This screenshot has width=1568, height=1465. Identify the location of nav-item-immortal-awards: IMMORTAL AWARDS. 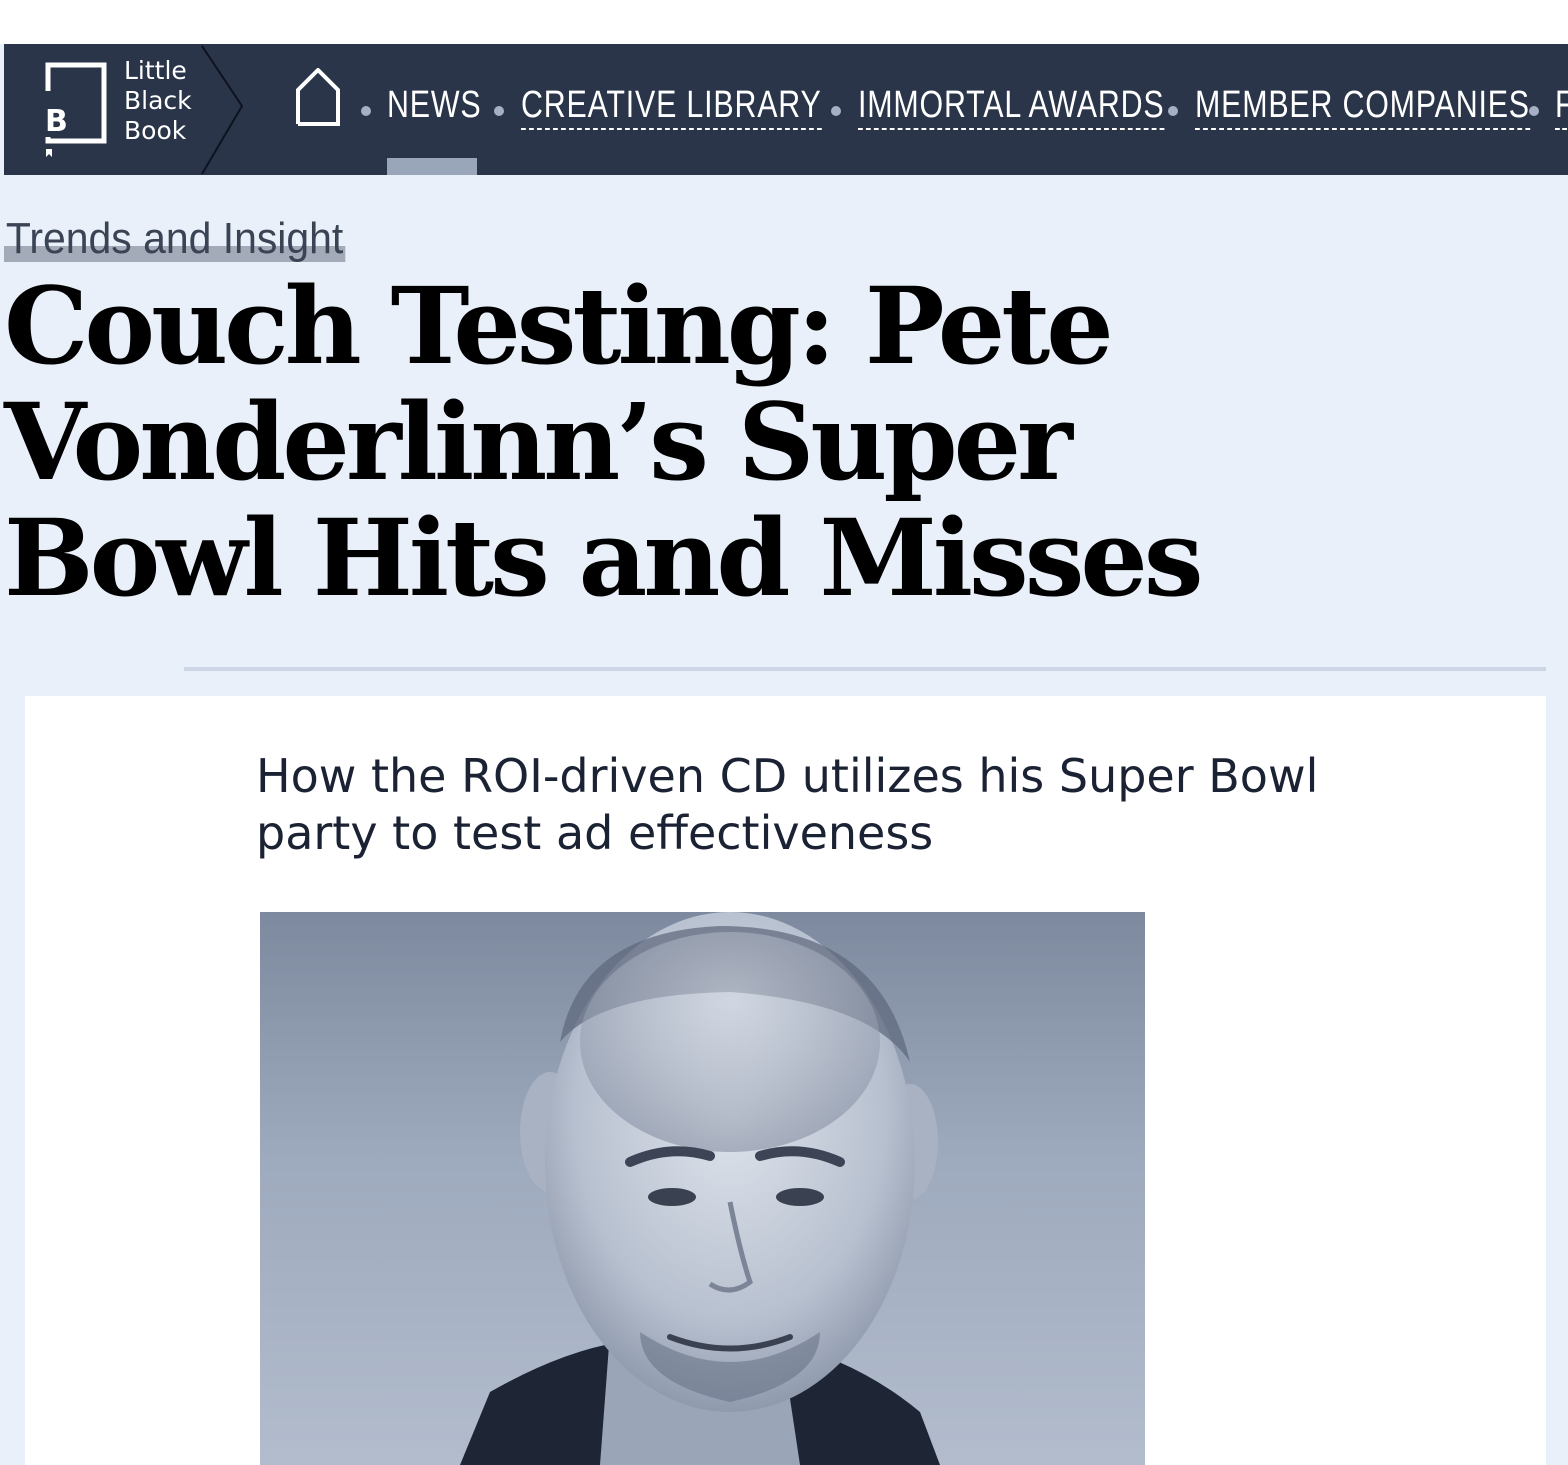
(1011, 106).